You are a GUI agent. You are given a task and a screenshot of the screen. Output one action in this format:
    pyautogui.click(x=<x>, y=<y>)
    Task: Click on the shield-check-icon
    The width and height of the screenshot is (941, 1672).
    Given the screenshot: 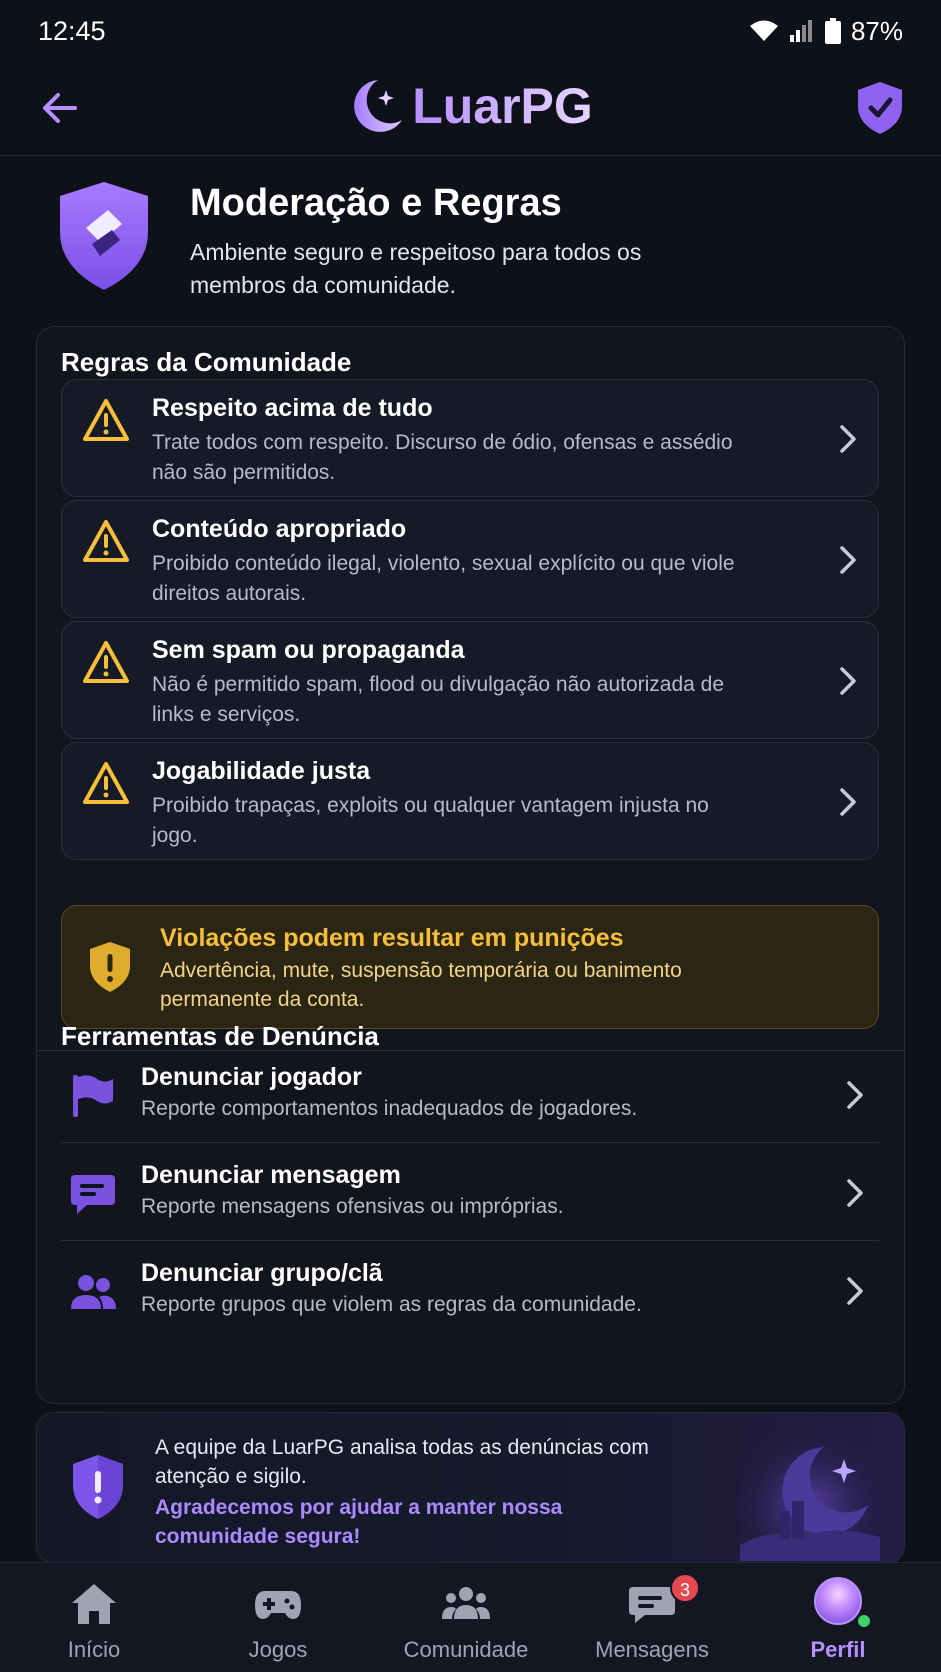 What is the action you would take?
    pyautogui.click(x=880, y=108)
    